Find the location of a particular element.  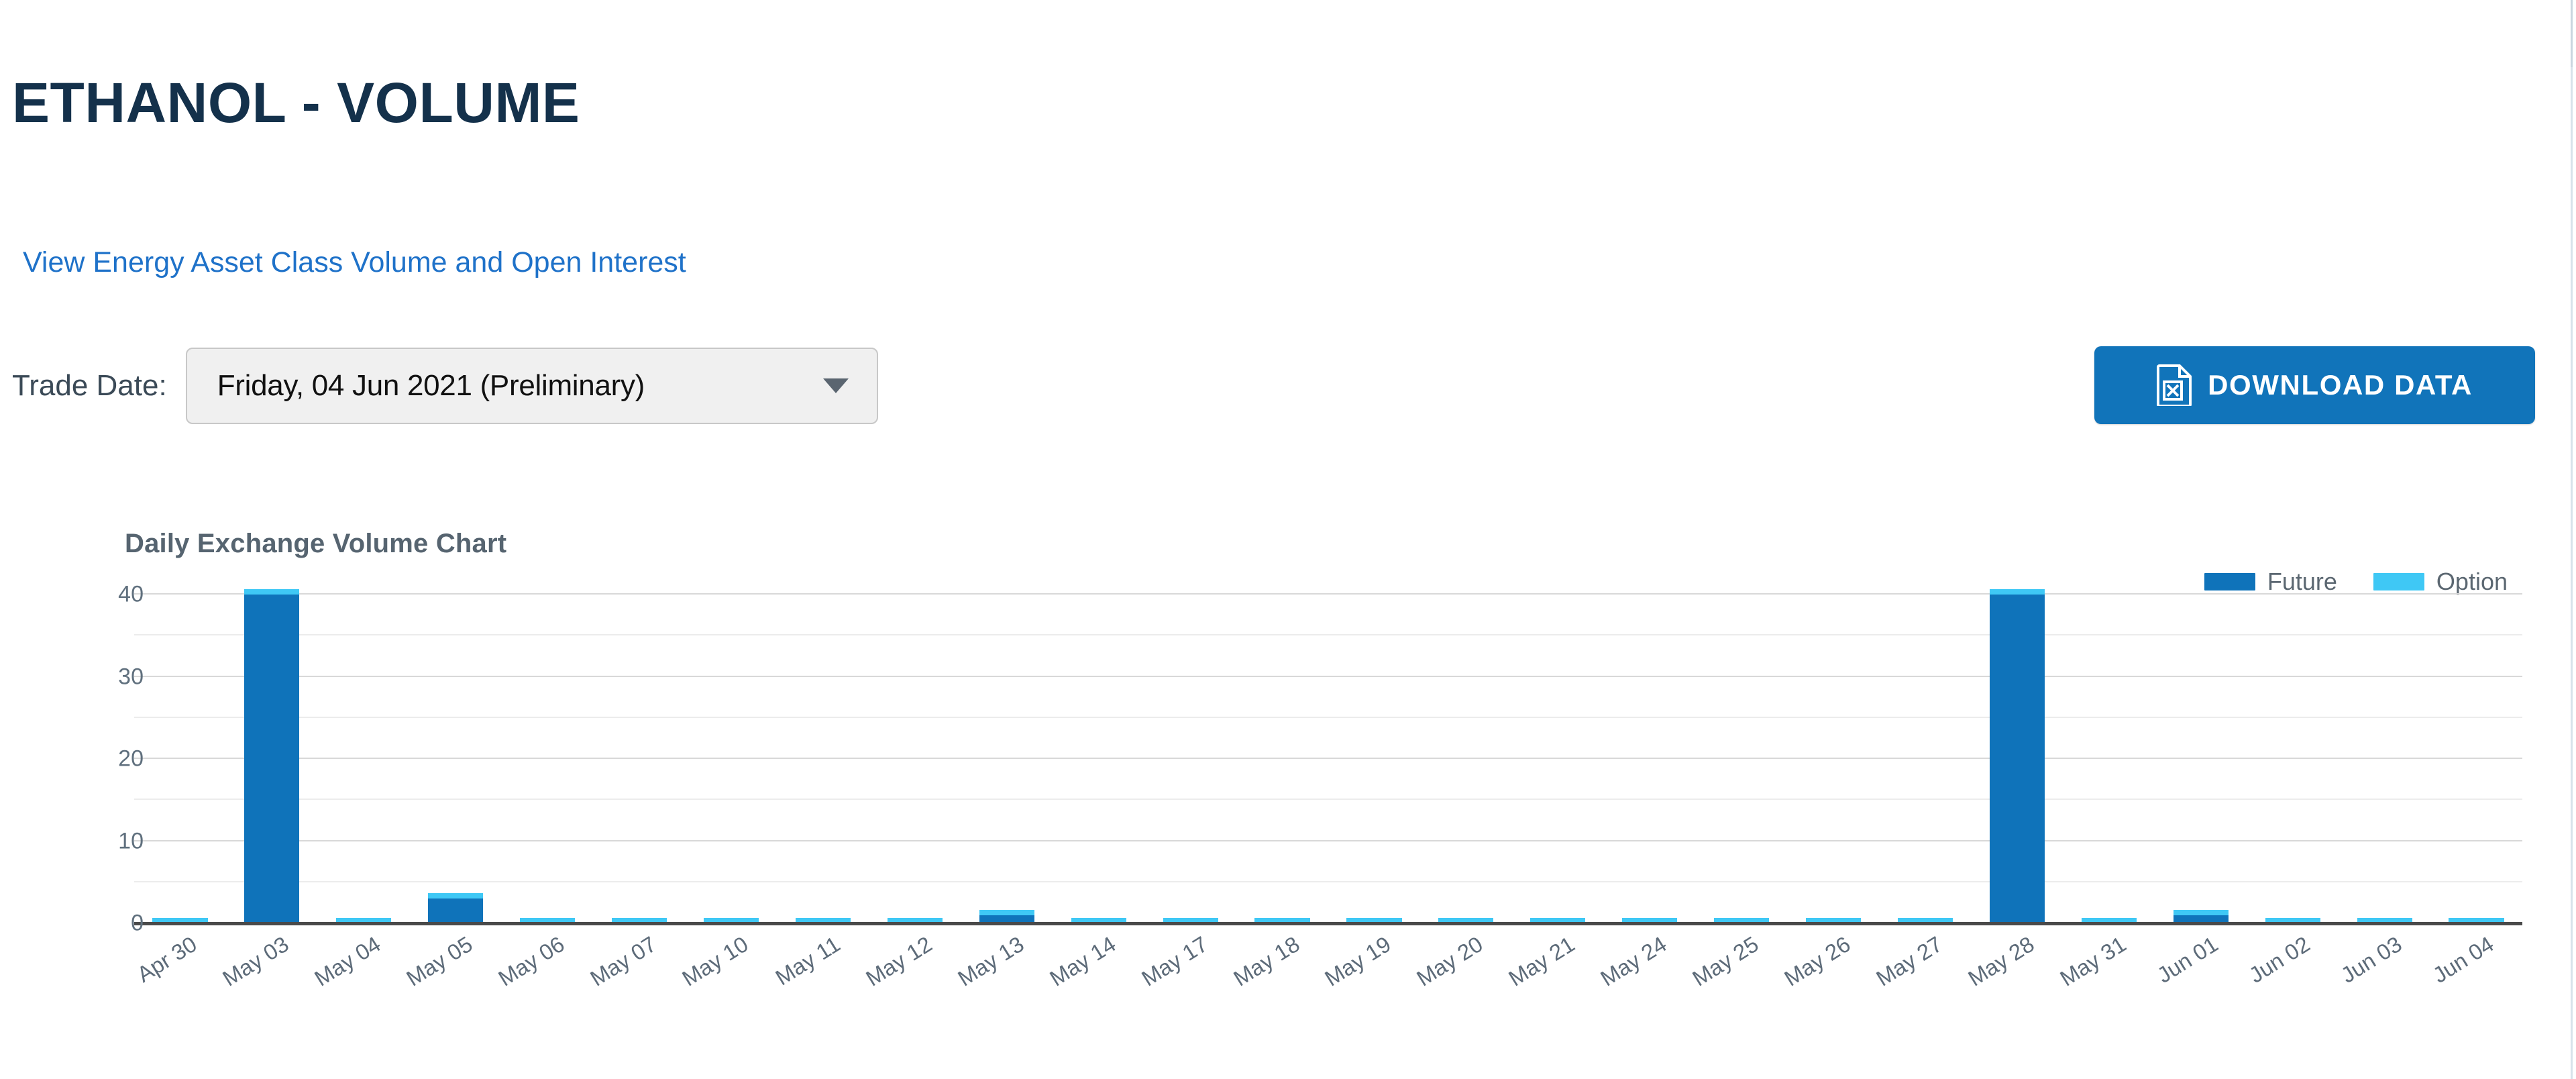

y-axis-tick-label: 0 is located at coordinates (137, 923).